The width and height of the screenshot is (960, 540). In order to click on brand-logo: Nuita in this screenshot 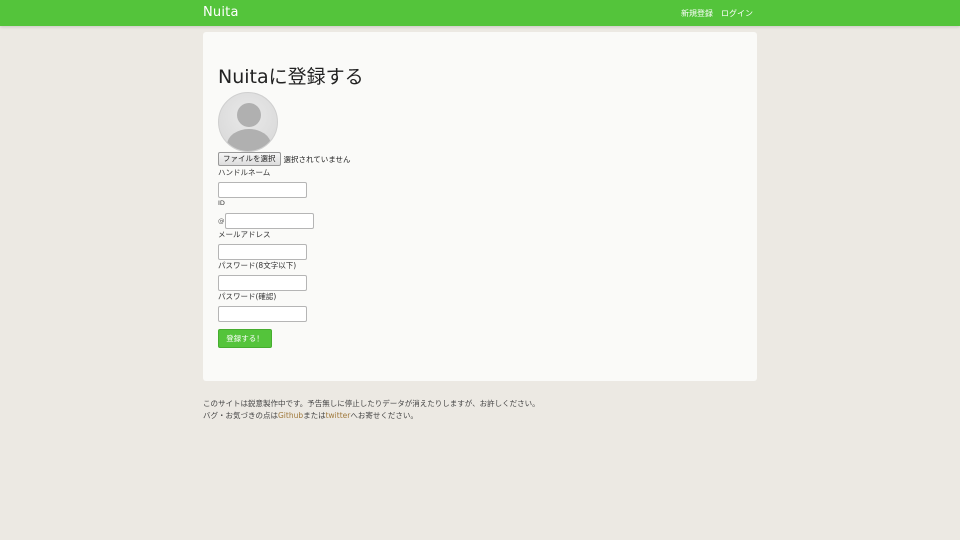, I will do `click(221, 12)`.